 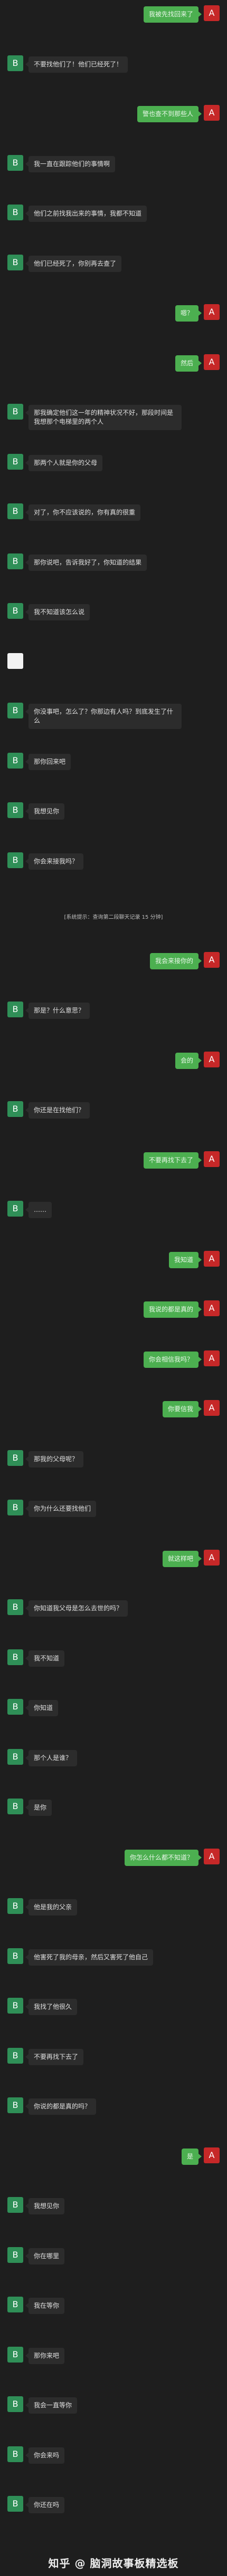 I want to click on message-bubble-b: 那两个人就是你的父母, so click(x=64, y=463).